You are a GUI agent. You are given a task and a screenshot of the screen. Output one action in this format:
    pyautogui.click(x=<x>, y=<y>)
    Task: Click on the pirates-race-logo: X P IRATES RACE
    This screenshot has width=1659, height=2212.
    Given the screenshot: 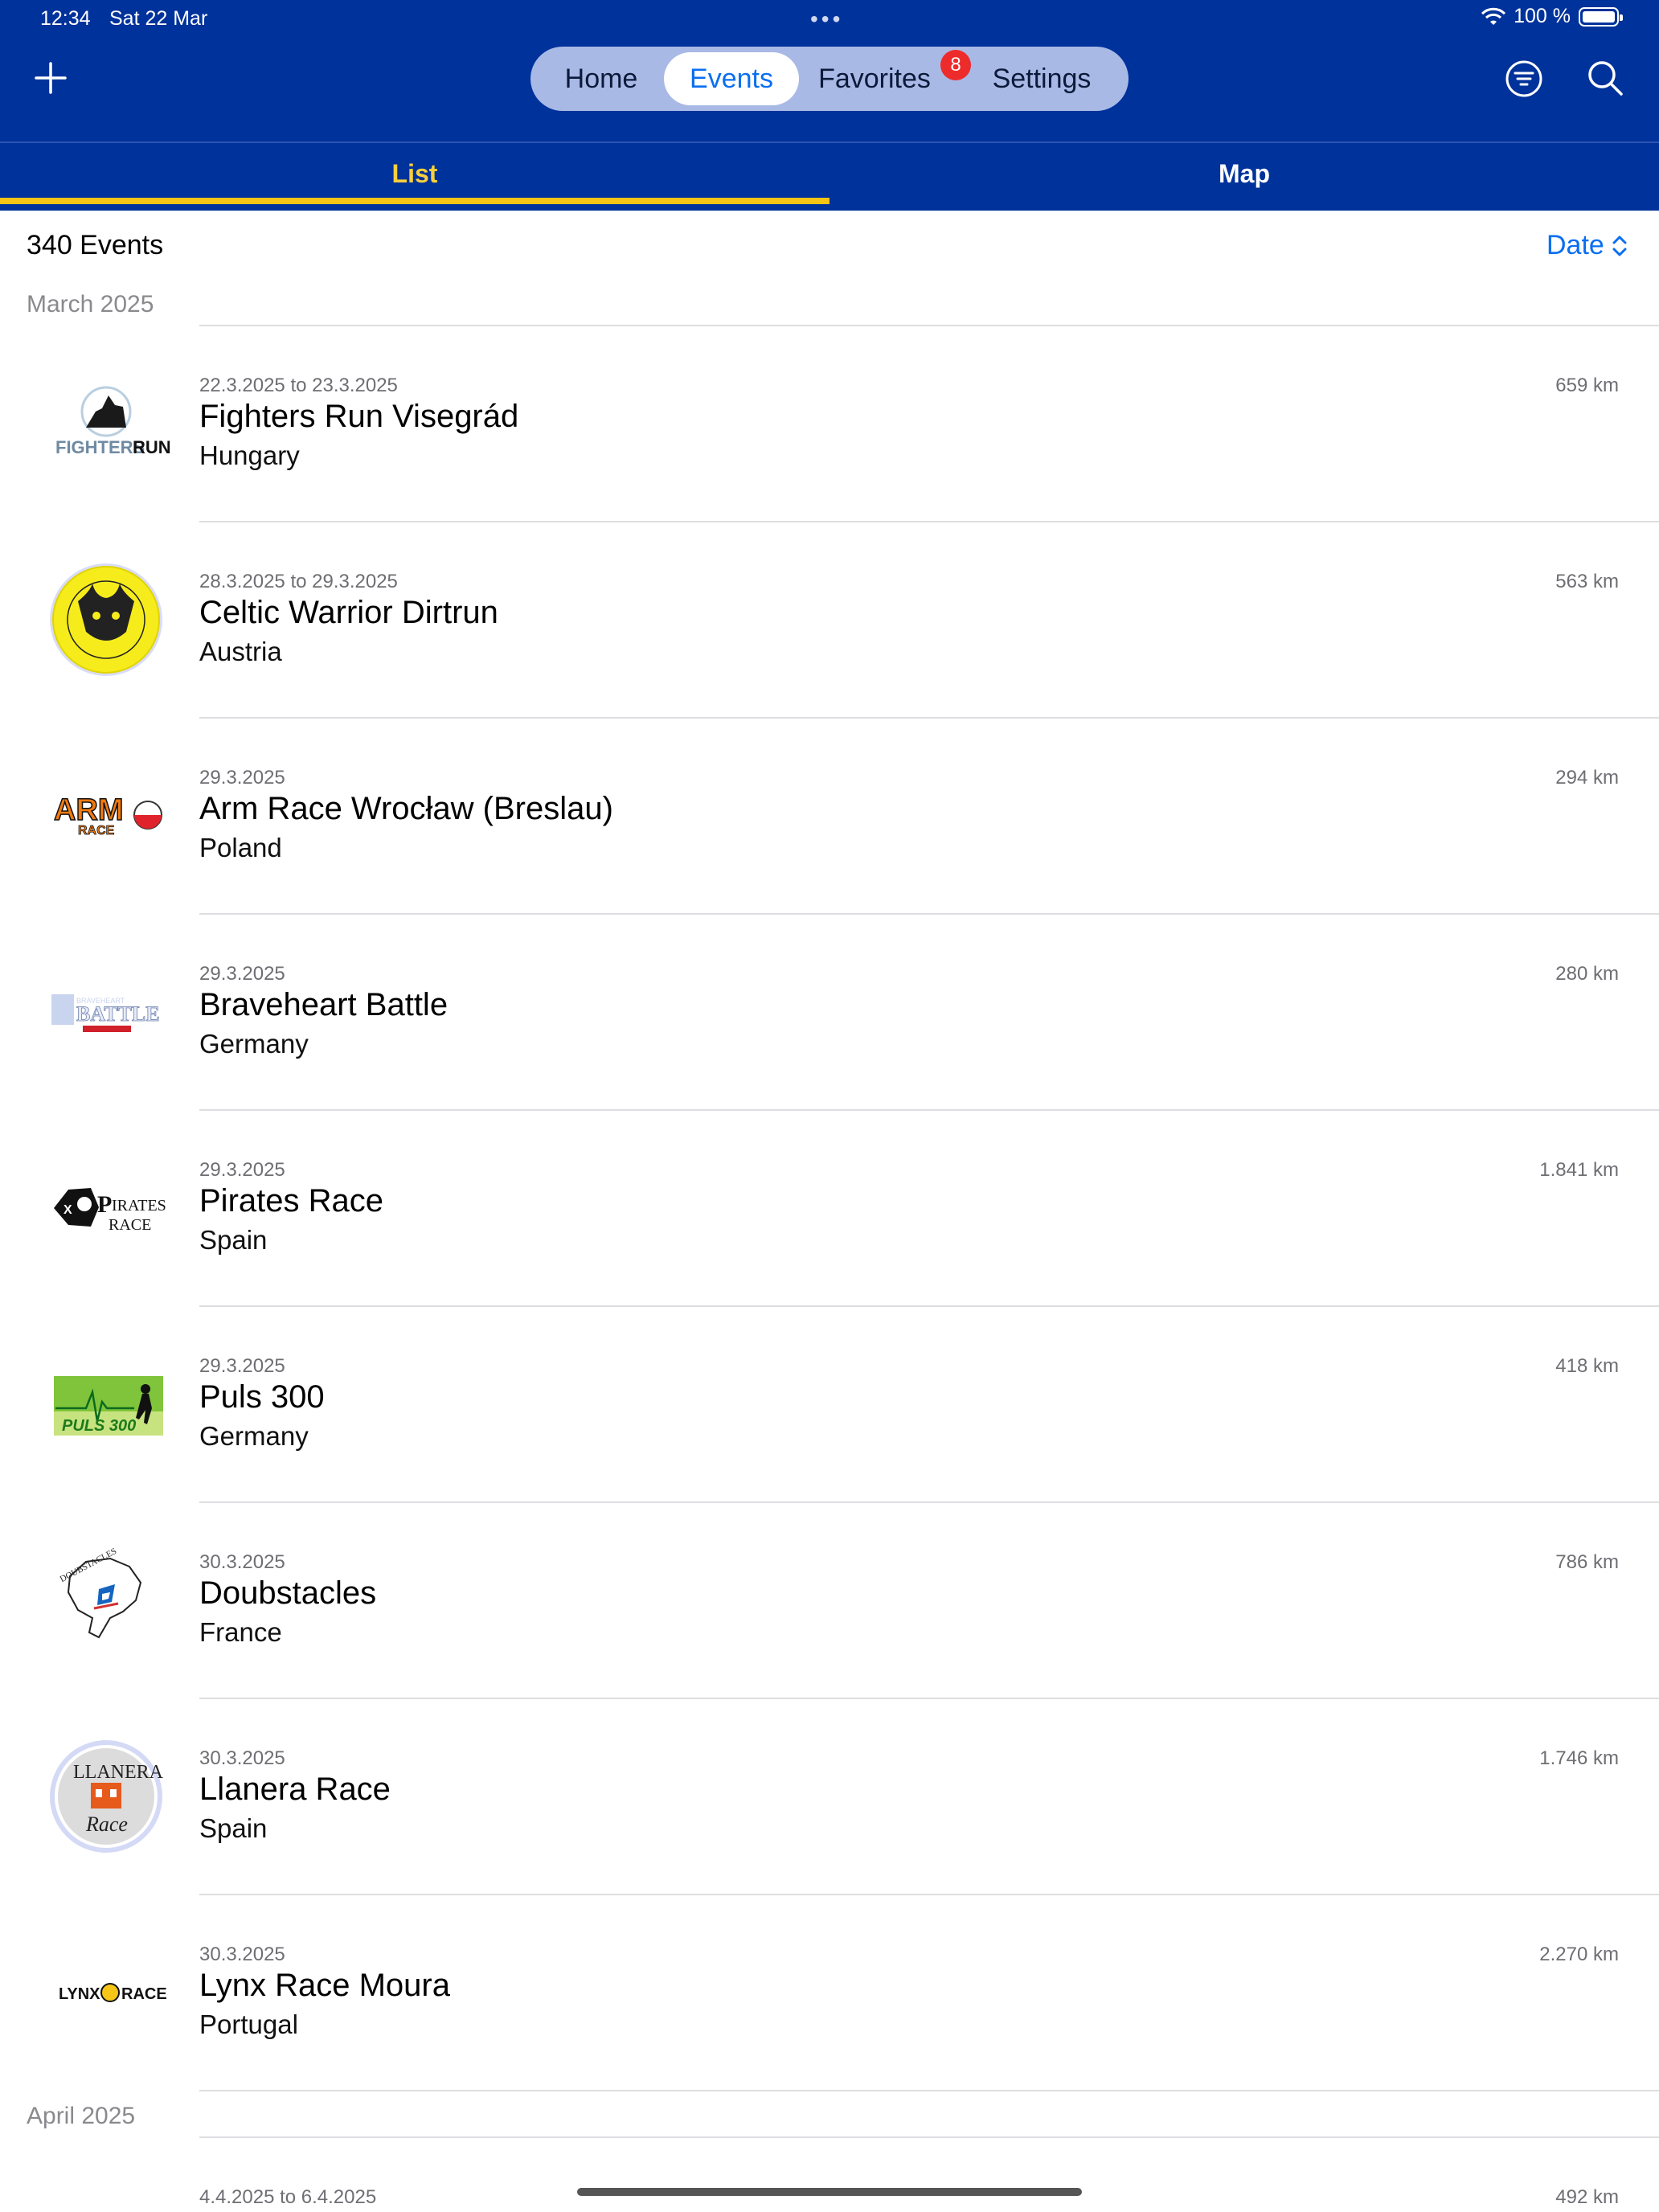 What is the action you would take?
    pyautogui.click(x=106, y=1208)
    